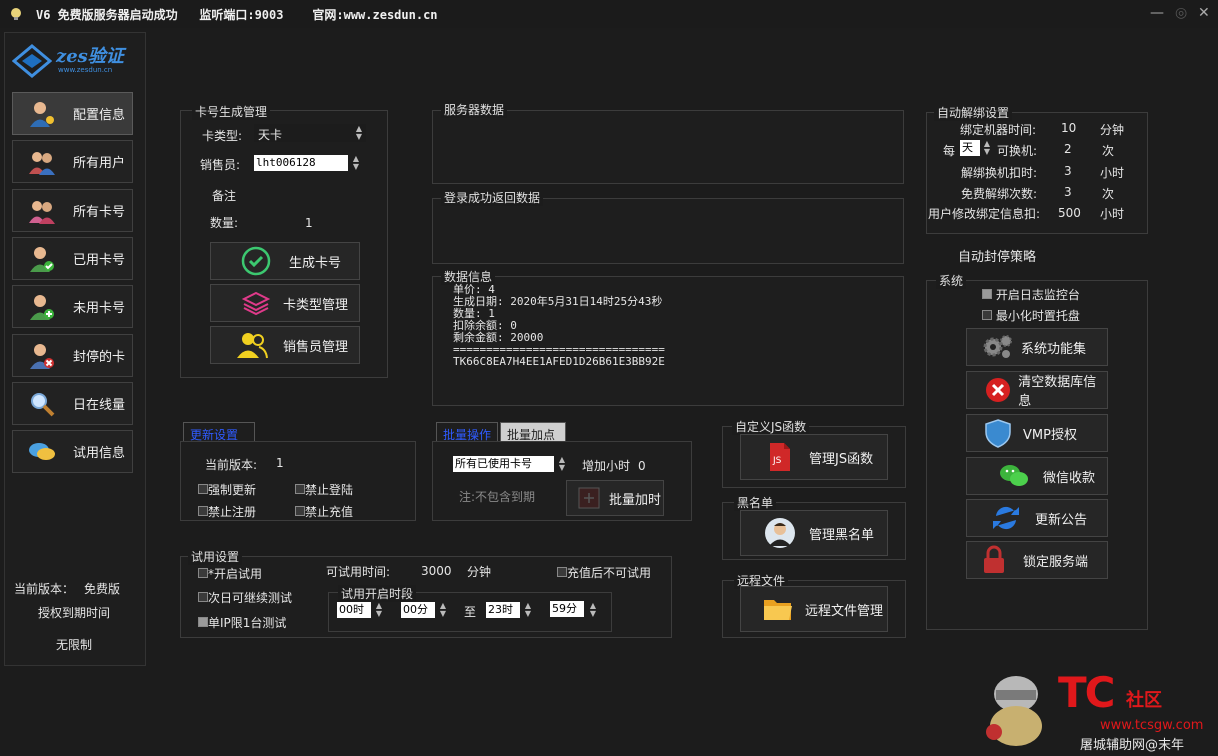 The image size is (1218, 756). What do you see at coordinates (528, 610) in the screenshot?
I see `end-hour-spinner-icon: ▲ ▼` at bounding box center [528, 610].